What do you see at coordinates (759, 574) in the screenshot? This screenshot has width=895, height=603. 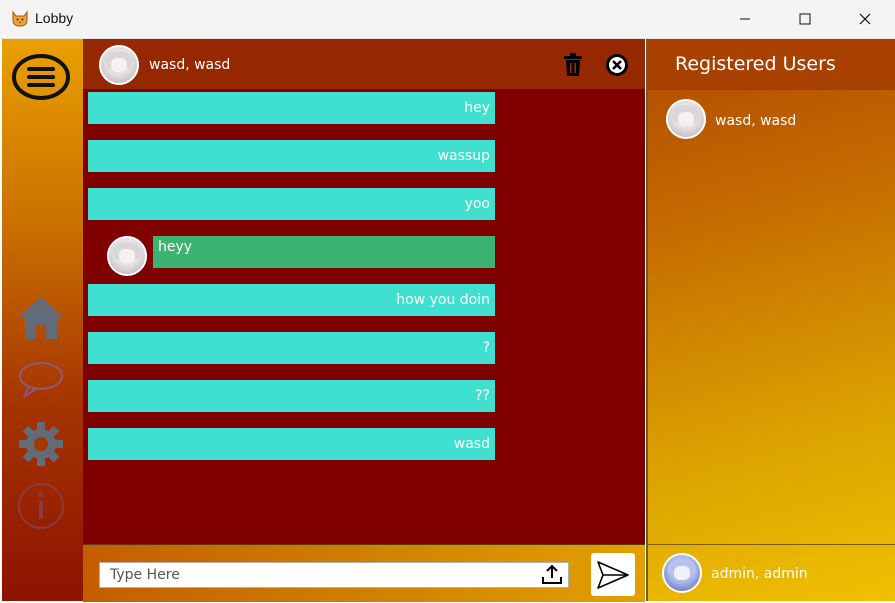 I see `current-user-name: admin, admin` at bounding box center [759, 574].